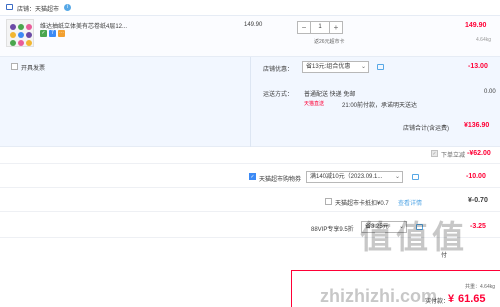  What do you see at coordinates (328, 67) in the screenshot?
I see `store-promo-value: 省13元:组合优惠` at bounding box center [328, 67].